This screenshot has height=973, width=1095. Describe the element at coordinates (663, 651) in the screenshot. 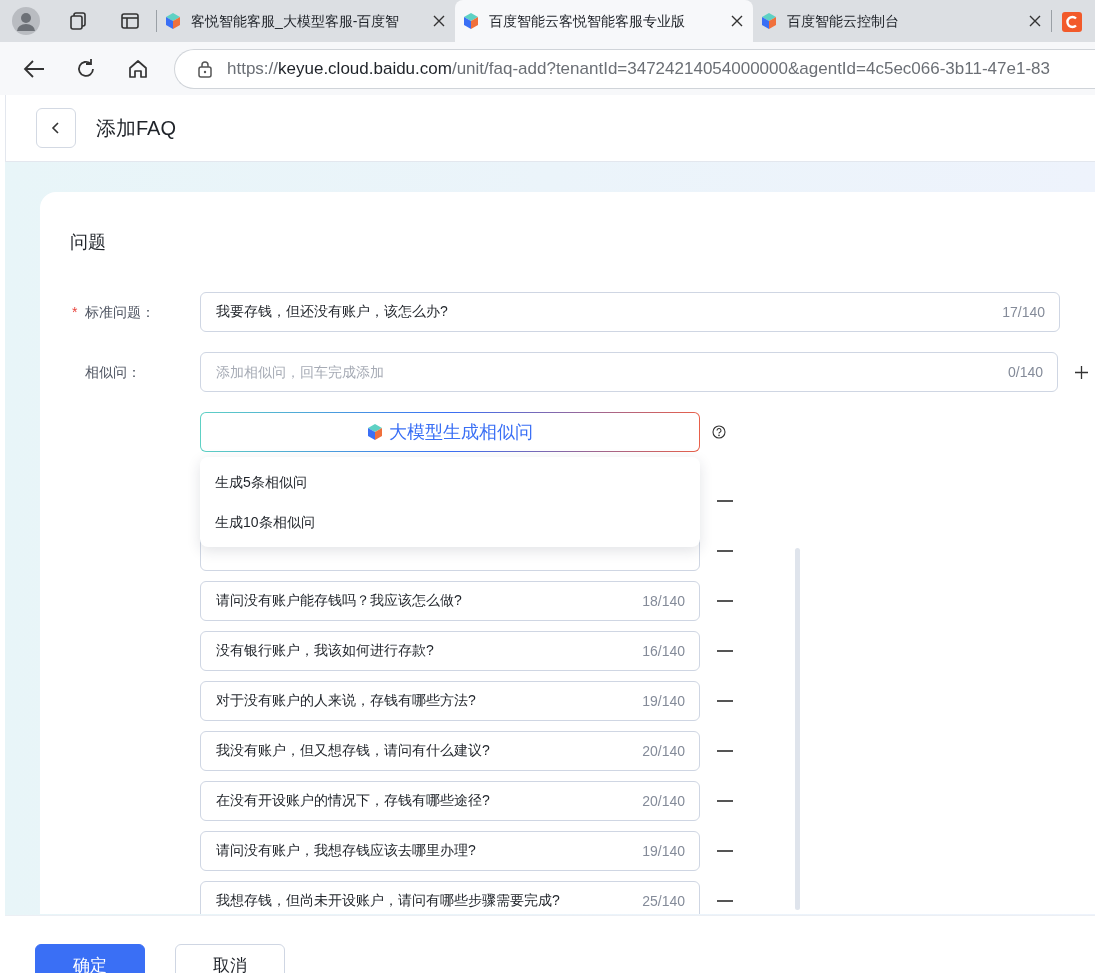

I see `char-count: 16/140` at that location.